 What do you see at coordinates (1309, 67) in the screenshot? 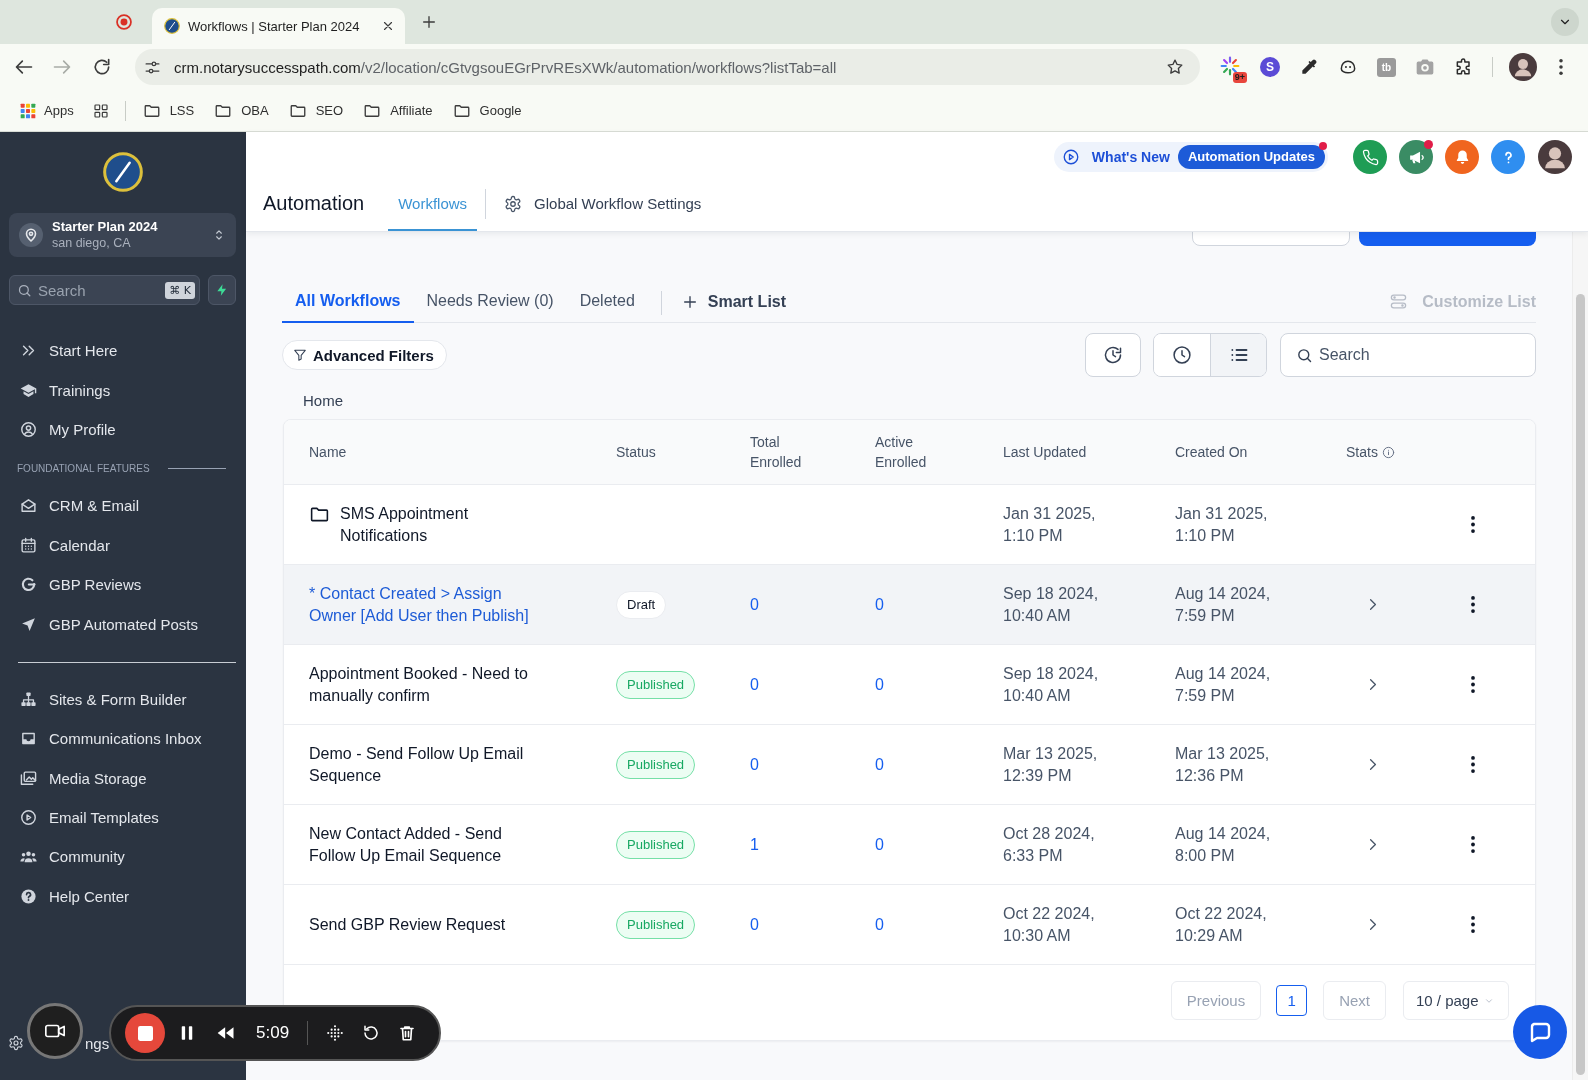
I see `eyedropper-icon` at bounding box center [1309, 67].